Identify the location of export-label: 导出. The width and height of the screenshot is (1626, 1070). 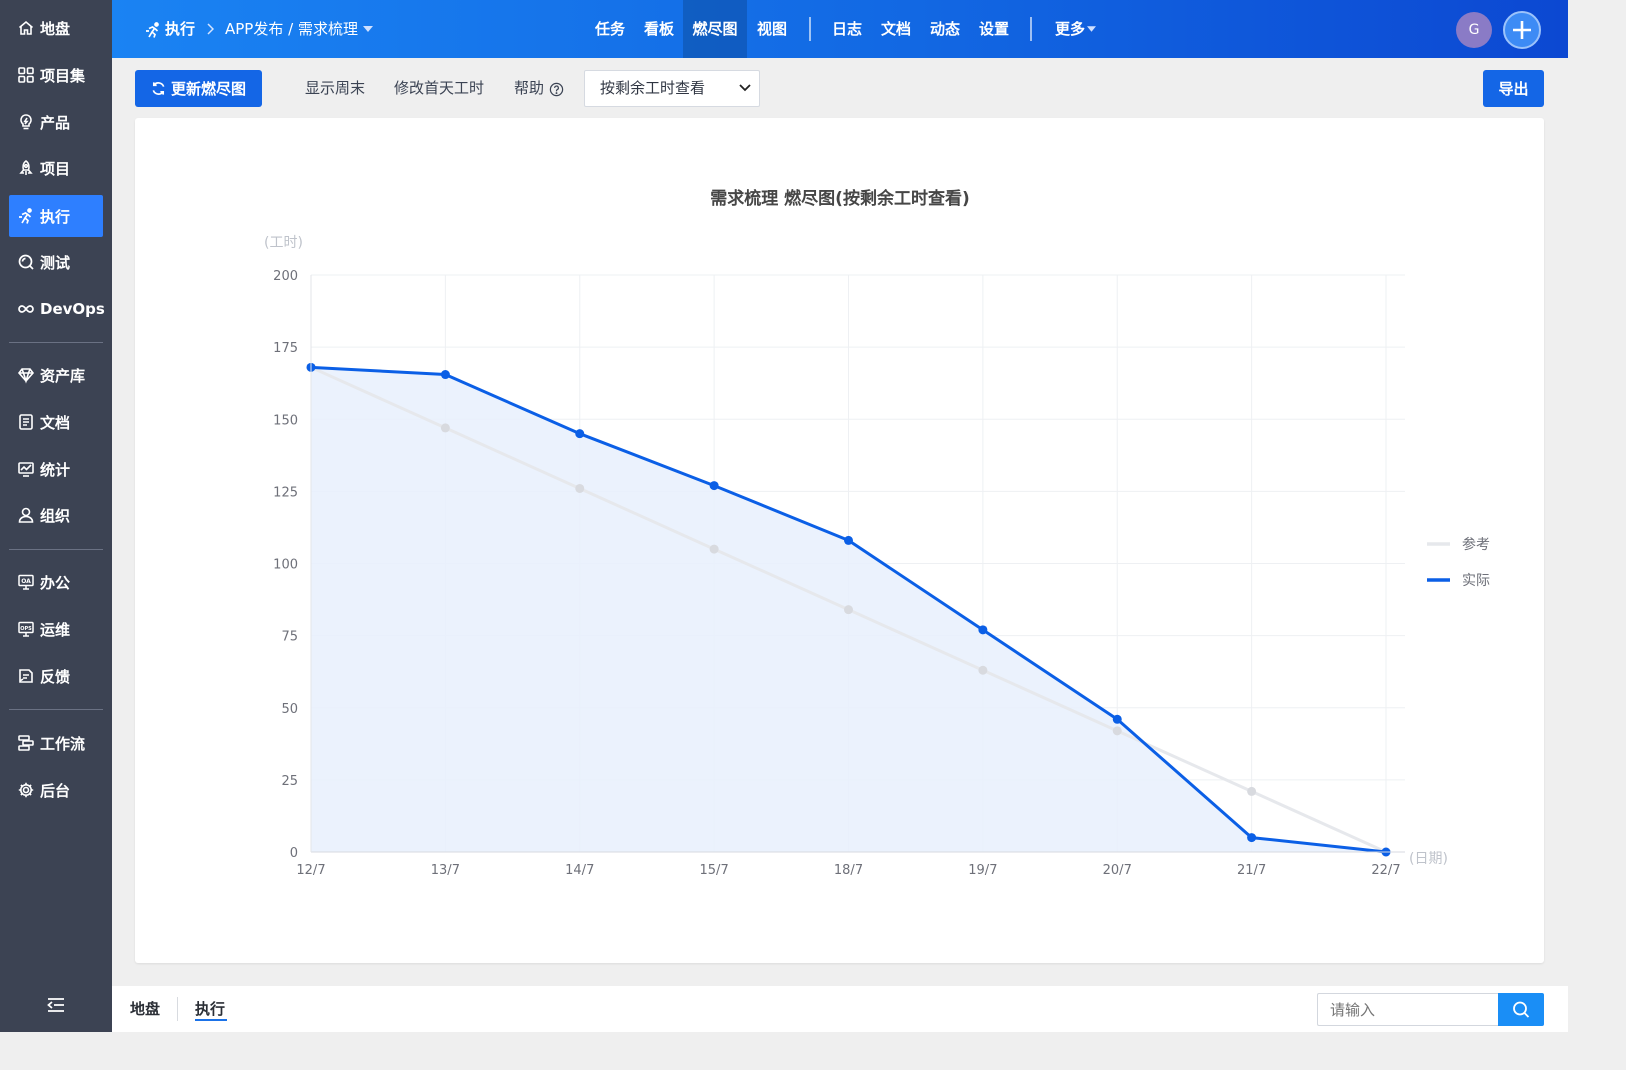
(1513, 89).